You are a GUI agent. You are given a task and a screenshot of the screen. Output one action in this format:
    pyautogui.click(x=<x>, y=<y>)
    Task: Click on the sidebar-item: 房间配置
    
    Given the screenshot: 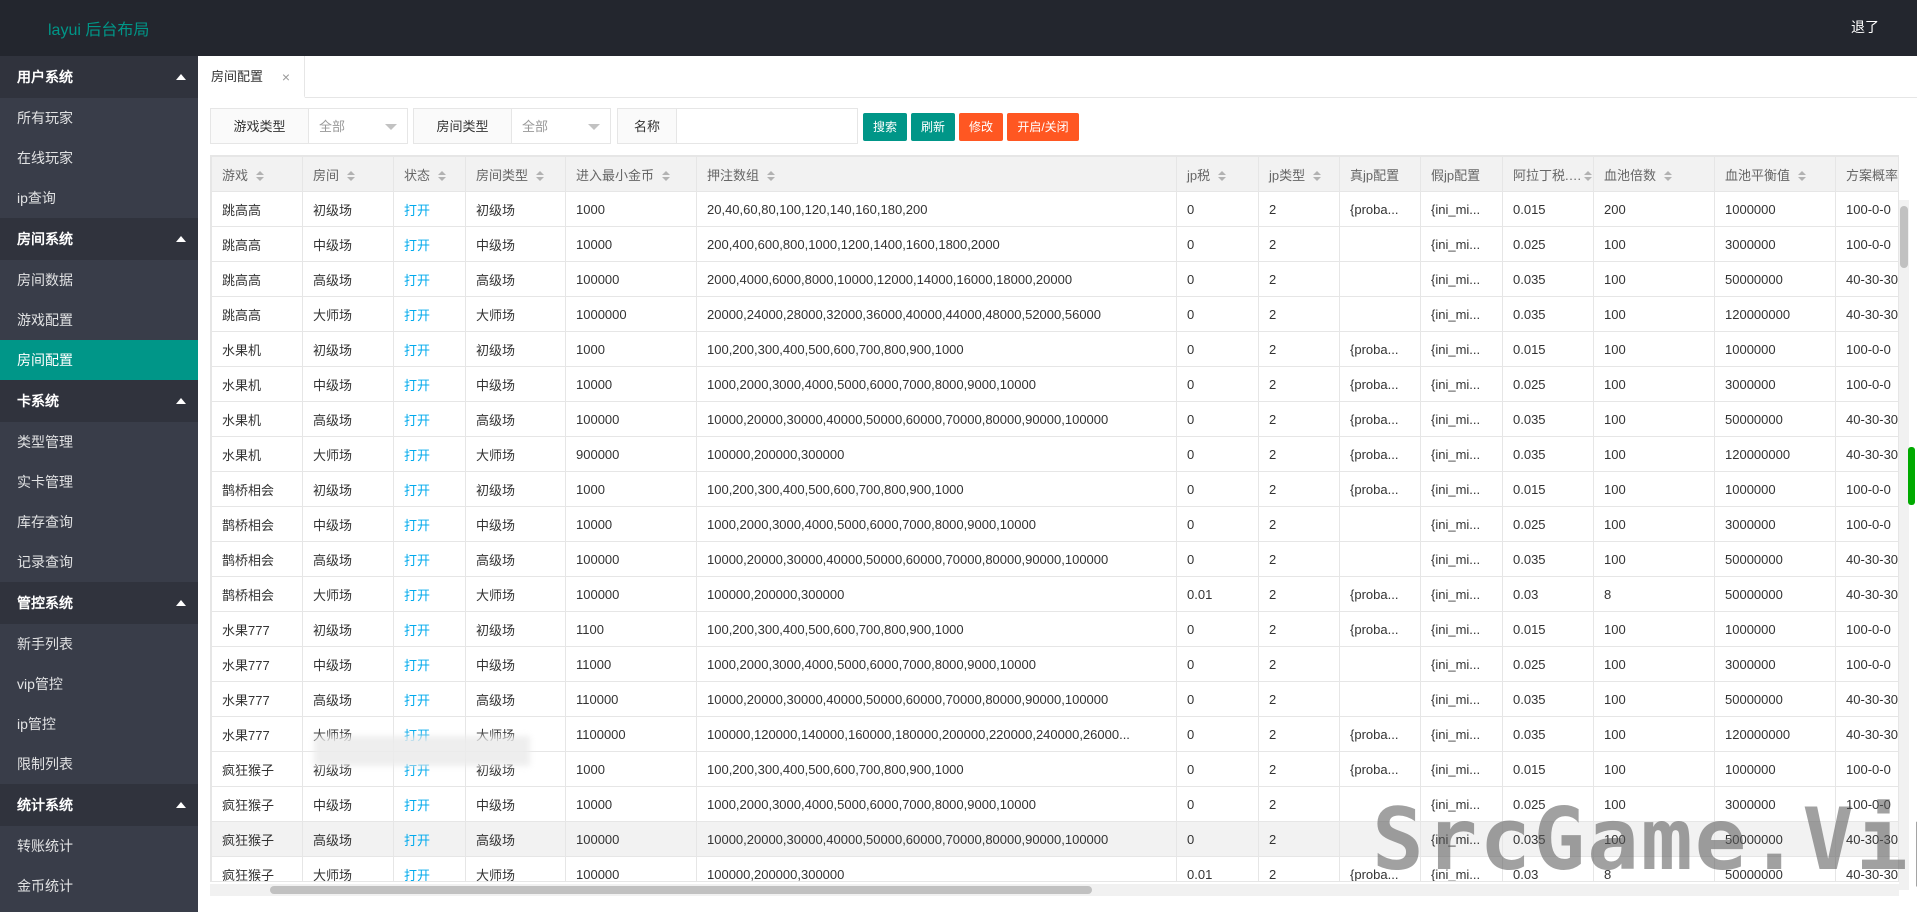 What is the action you would take?
    pyautogui.click(x=99, y=360)
    